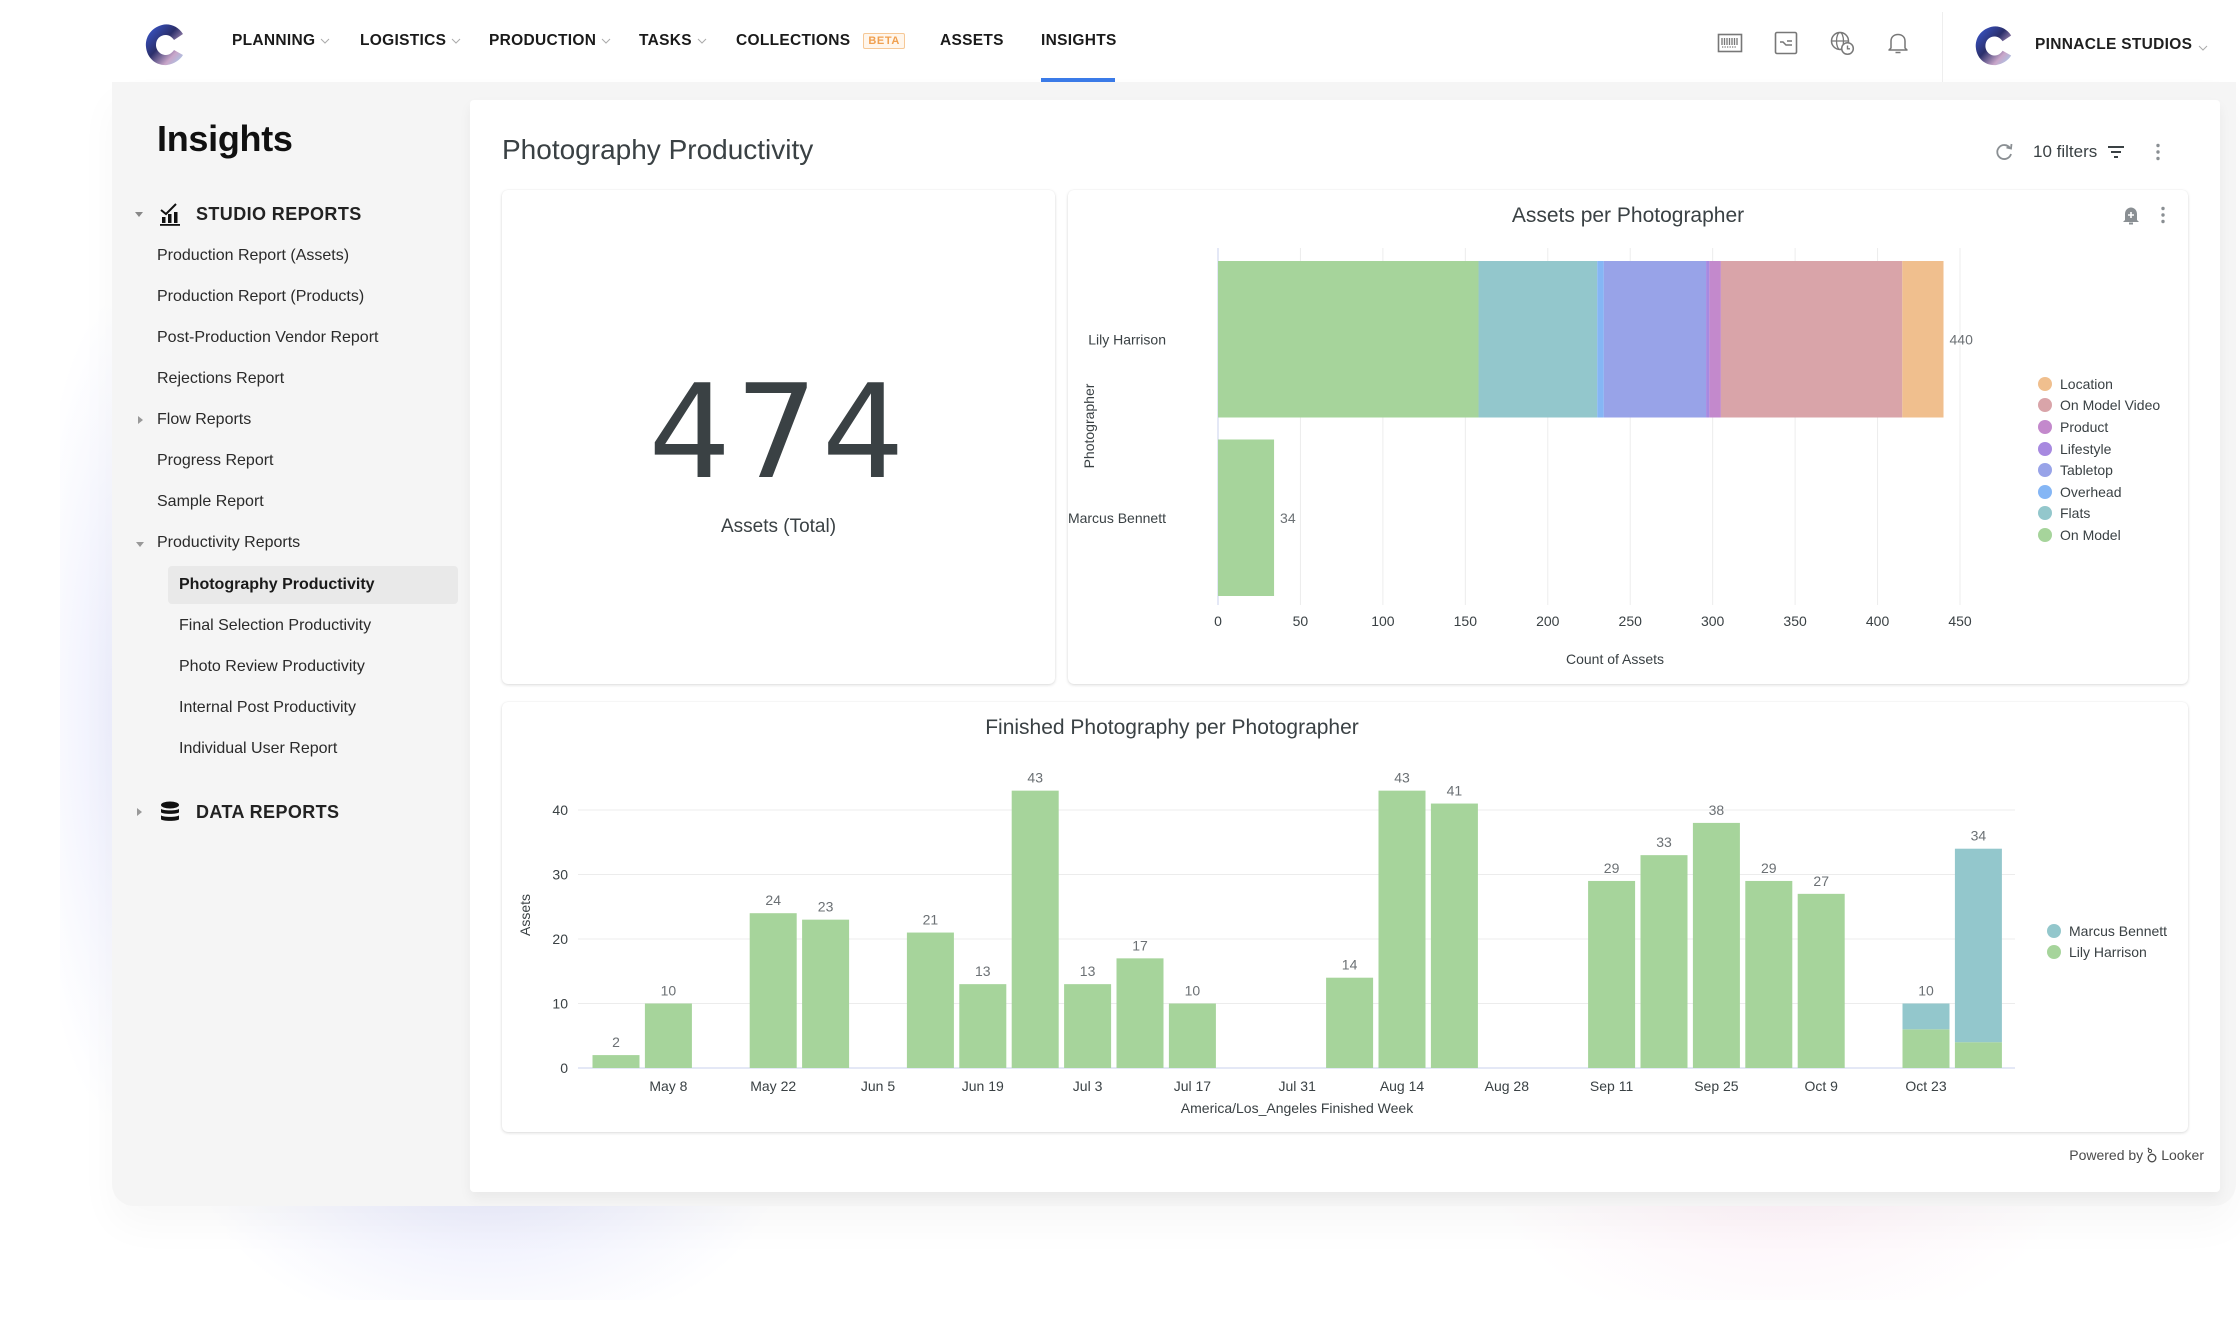 This screenshot has width=2240, height=1318. What do you see at coordinates (275, 626) in the screenshot?
I see `sidebar-item-final-selection-productivity: Final Selection Productivity` at bounding box center [275, 626].